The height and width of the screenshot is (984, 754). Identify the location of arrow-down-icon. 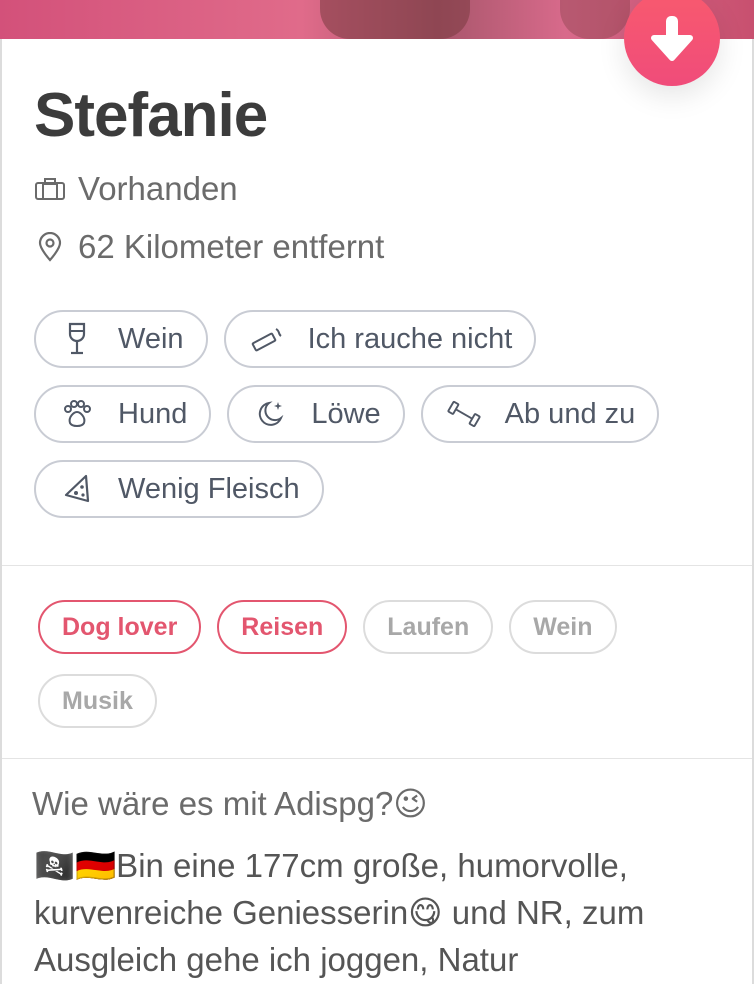
(672, 38).